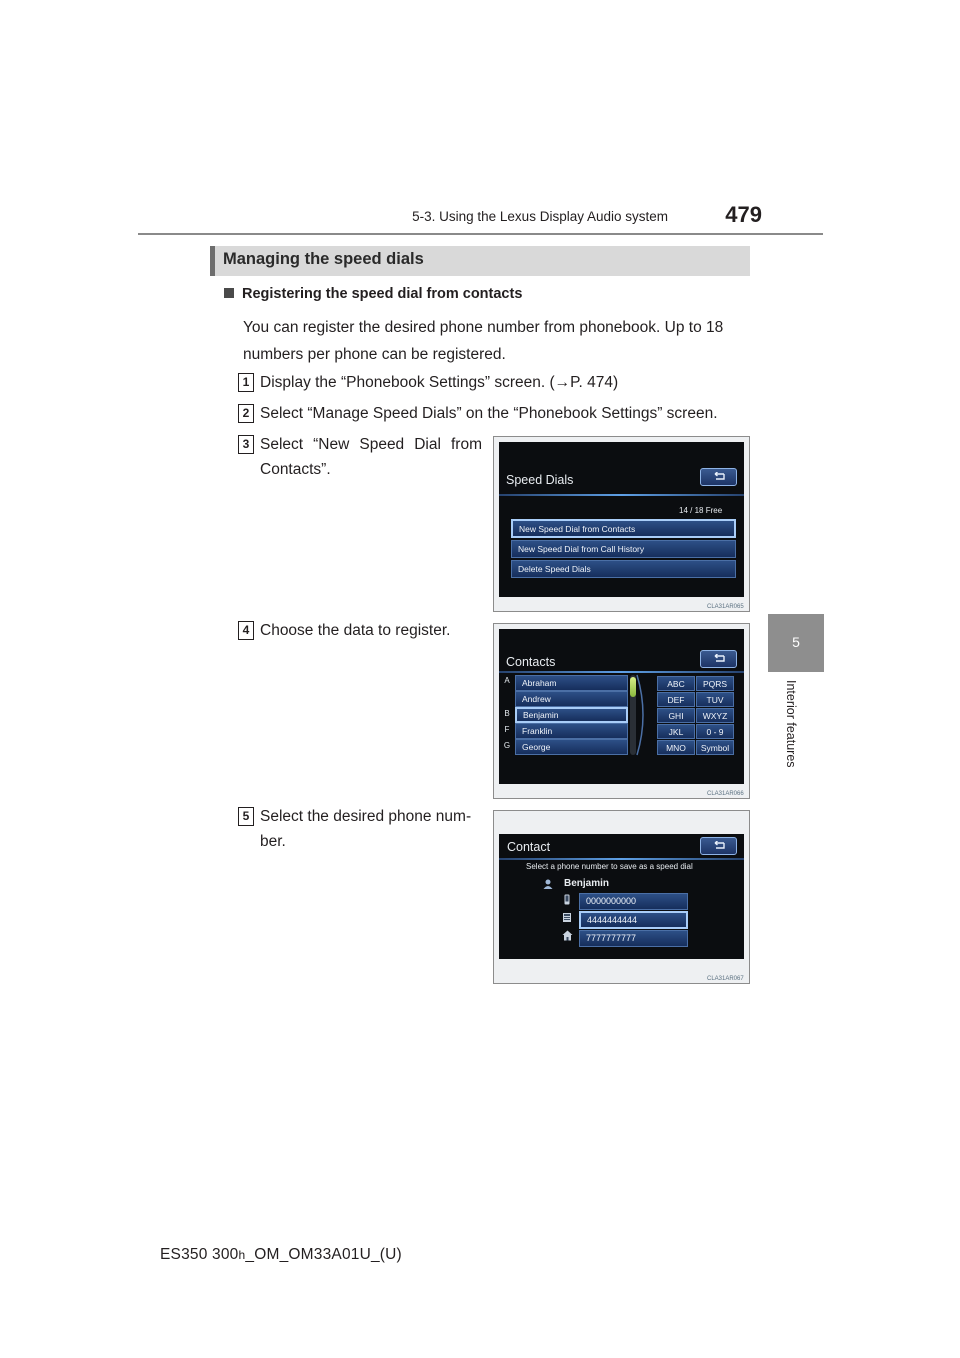 The height and width of the screenshot is (1358, 960). I want to click on header-rule, so click(480, 234).